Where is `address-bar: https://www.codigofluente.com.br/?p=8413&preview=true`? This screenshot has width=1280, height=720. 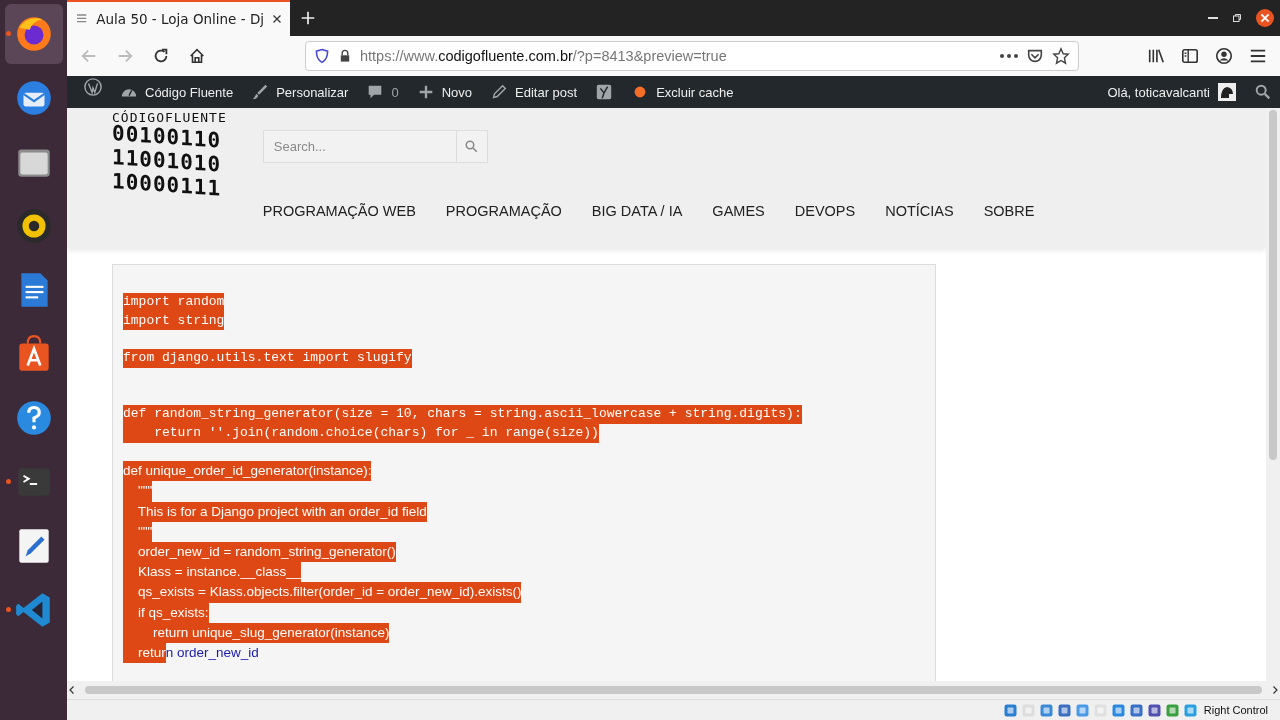 address-bar: https://www.codigofluente.com.br/?p=8413&preview=true is located at coordinates (692, 56).